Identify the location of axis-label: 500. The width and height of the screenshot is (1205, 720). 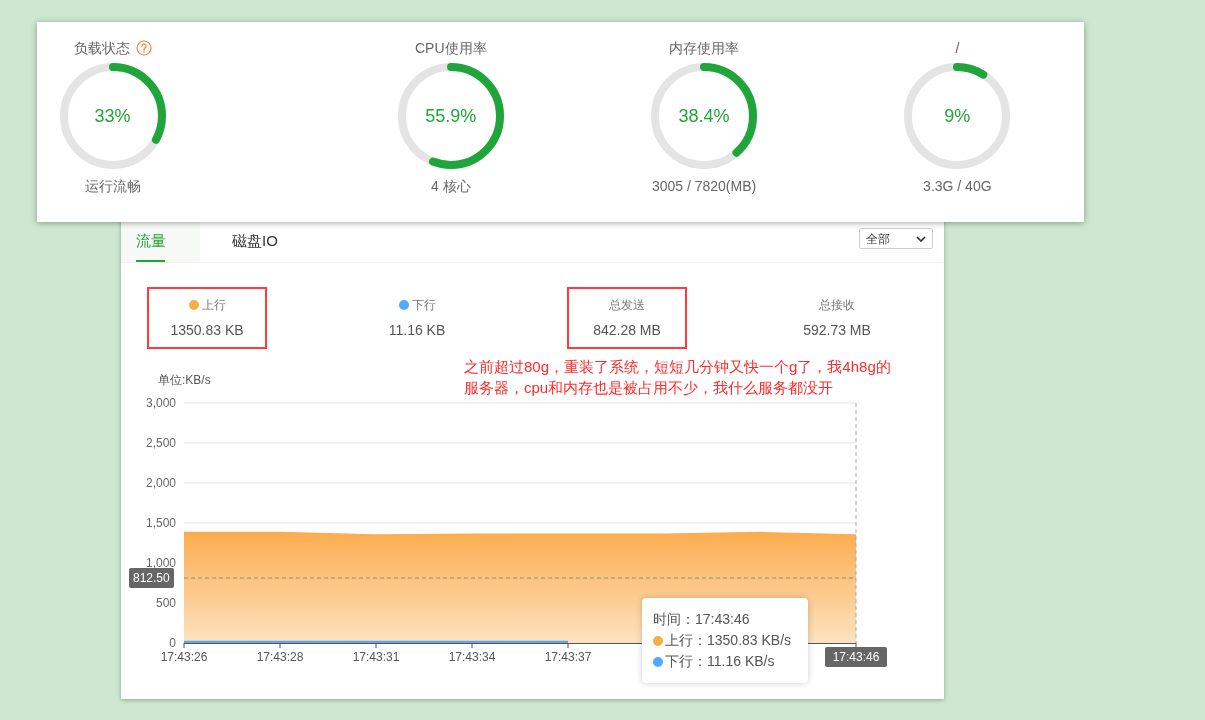
(165, 603).